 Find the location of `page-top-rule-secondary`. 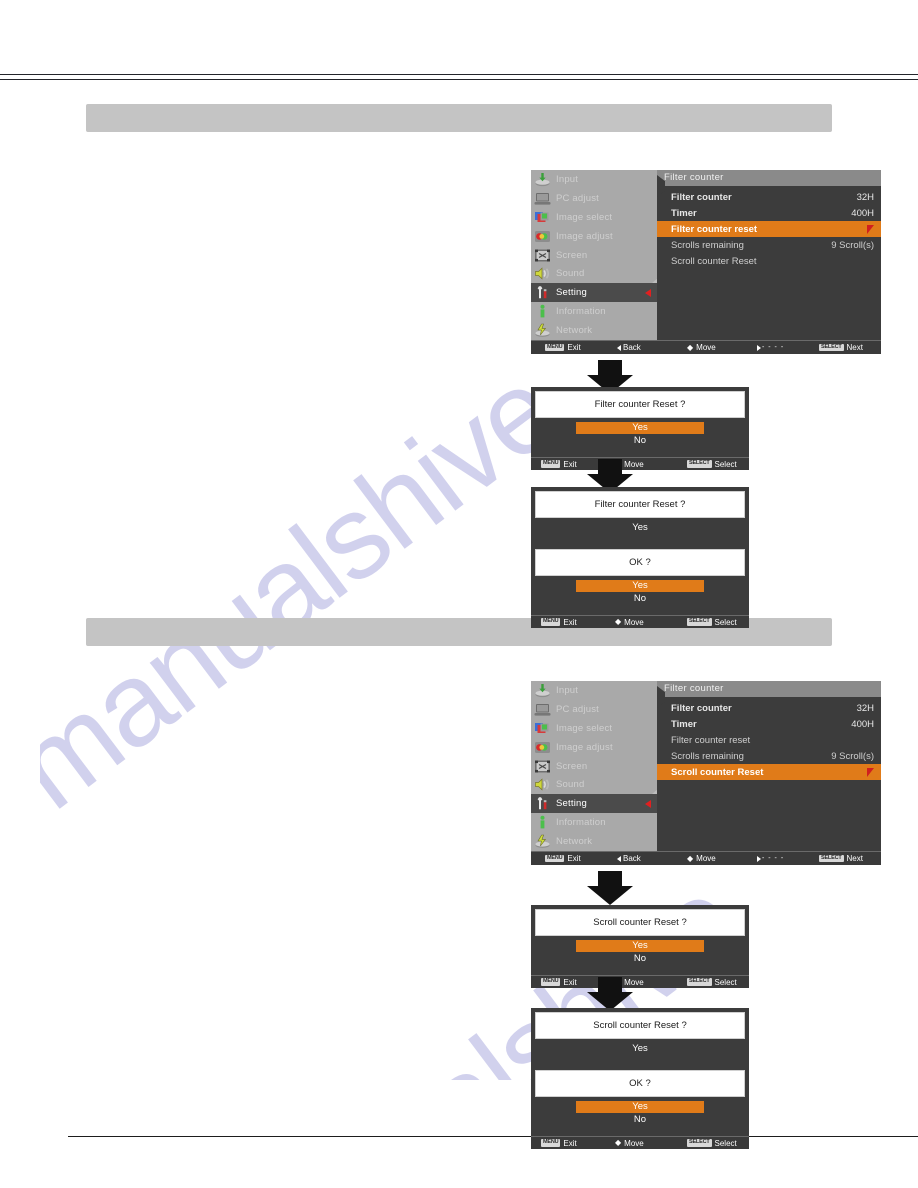

page-top-rule-secondary is located at coordinates (459, 79).